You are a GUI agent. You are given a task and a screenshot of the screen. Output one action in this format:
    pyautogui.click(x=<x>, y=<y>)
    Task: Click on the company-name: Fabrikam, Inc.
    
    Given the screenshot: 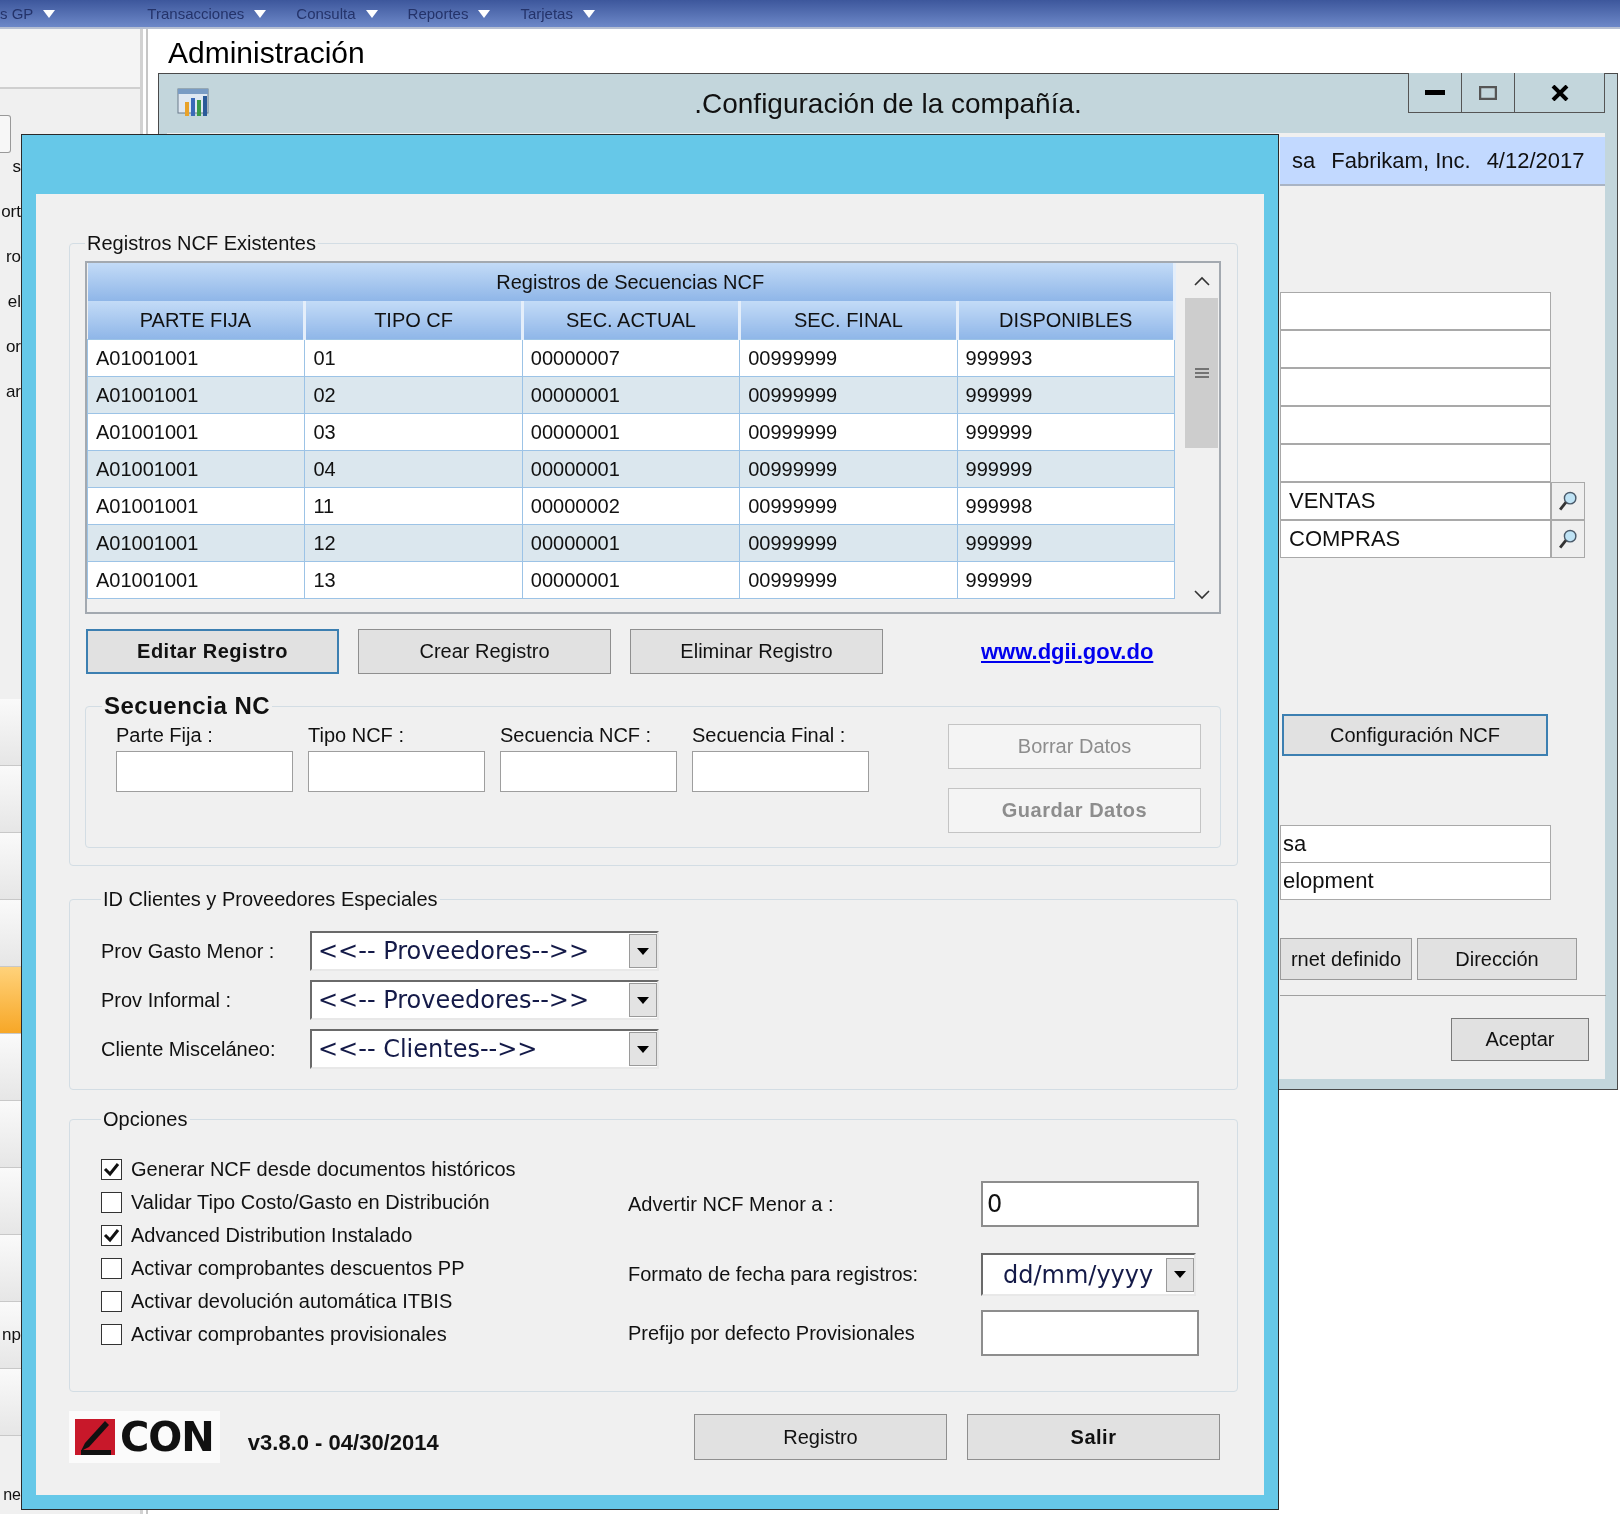 What is the action you would take?
    pyautogui.click(x=1401, y=160)
    